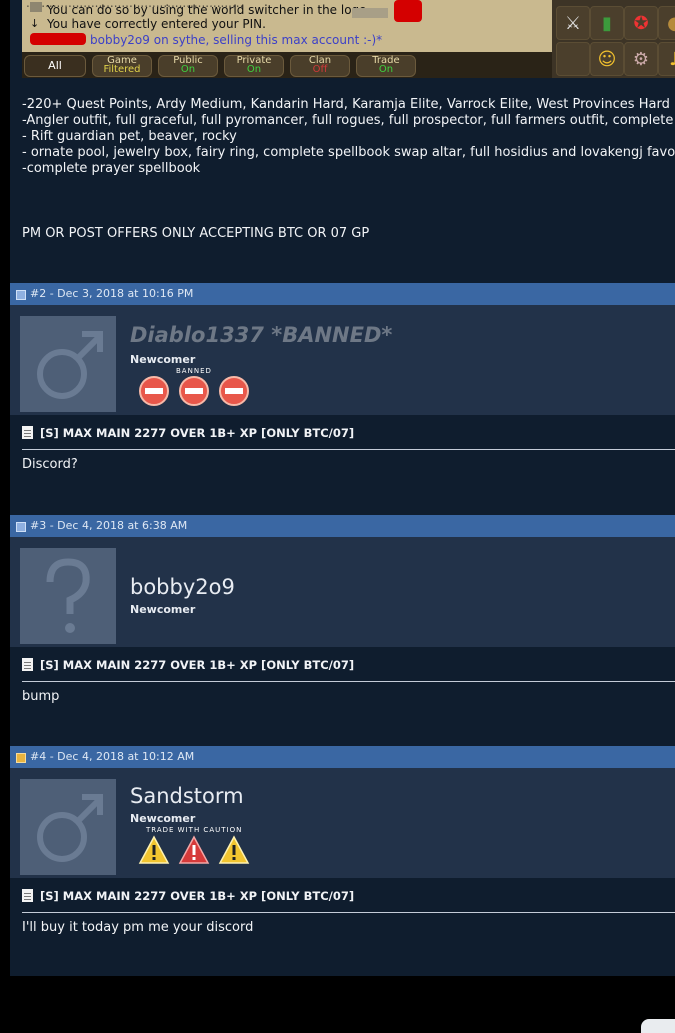 This screenshot has width=675, height=1033. Describe the element at coordinates (108, 526) in the screenshot. I see `post-permalink: #3 - Dec 4, 2018 at 6:38 AM` at that location.